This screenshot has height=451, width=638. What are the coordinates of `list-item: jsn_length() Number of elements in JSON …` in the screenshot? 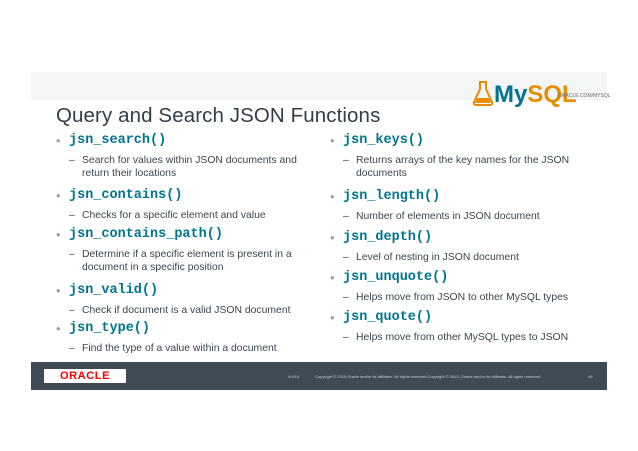 It's located at (460, 208).